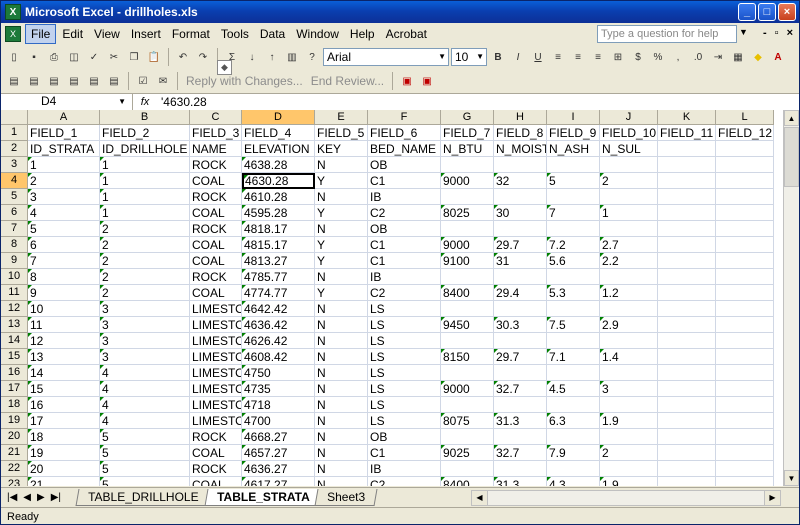  I want to click on cell: 5, so click(64, 229).